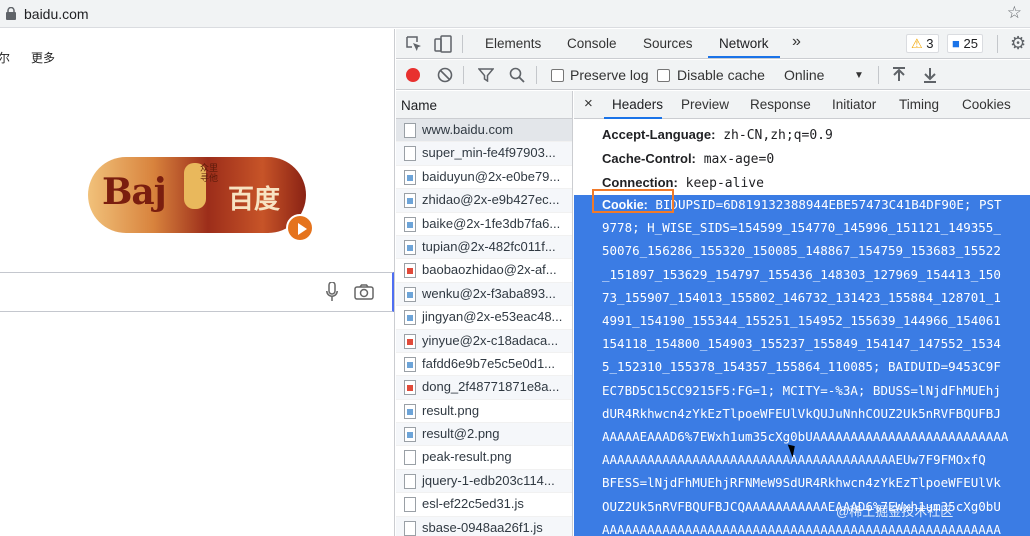 Image resolution: width=1030 pixels, height=536 pixels. I want to click on message-icon: ■, so click(956, 43).